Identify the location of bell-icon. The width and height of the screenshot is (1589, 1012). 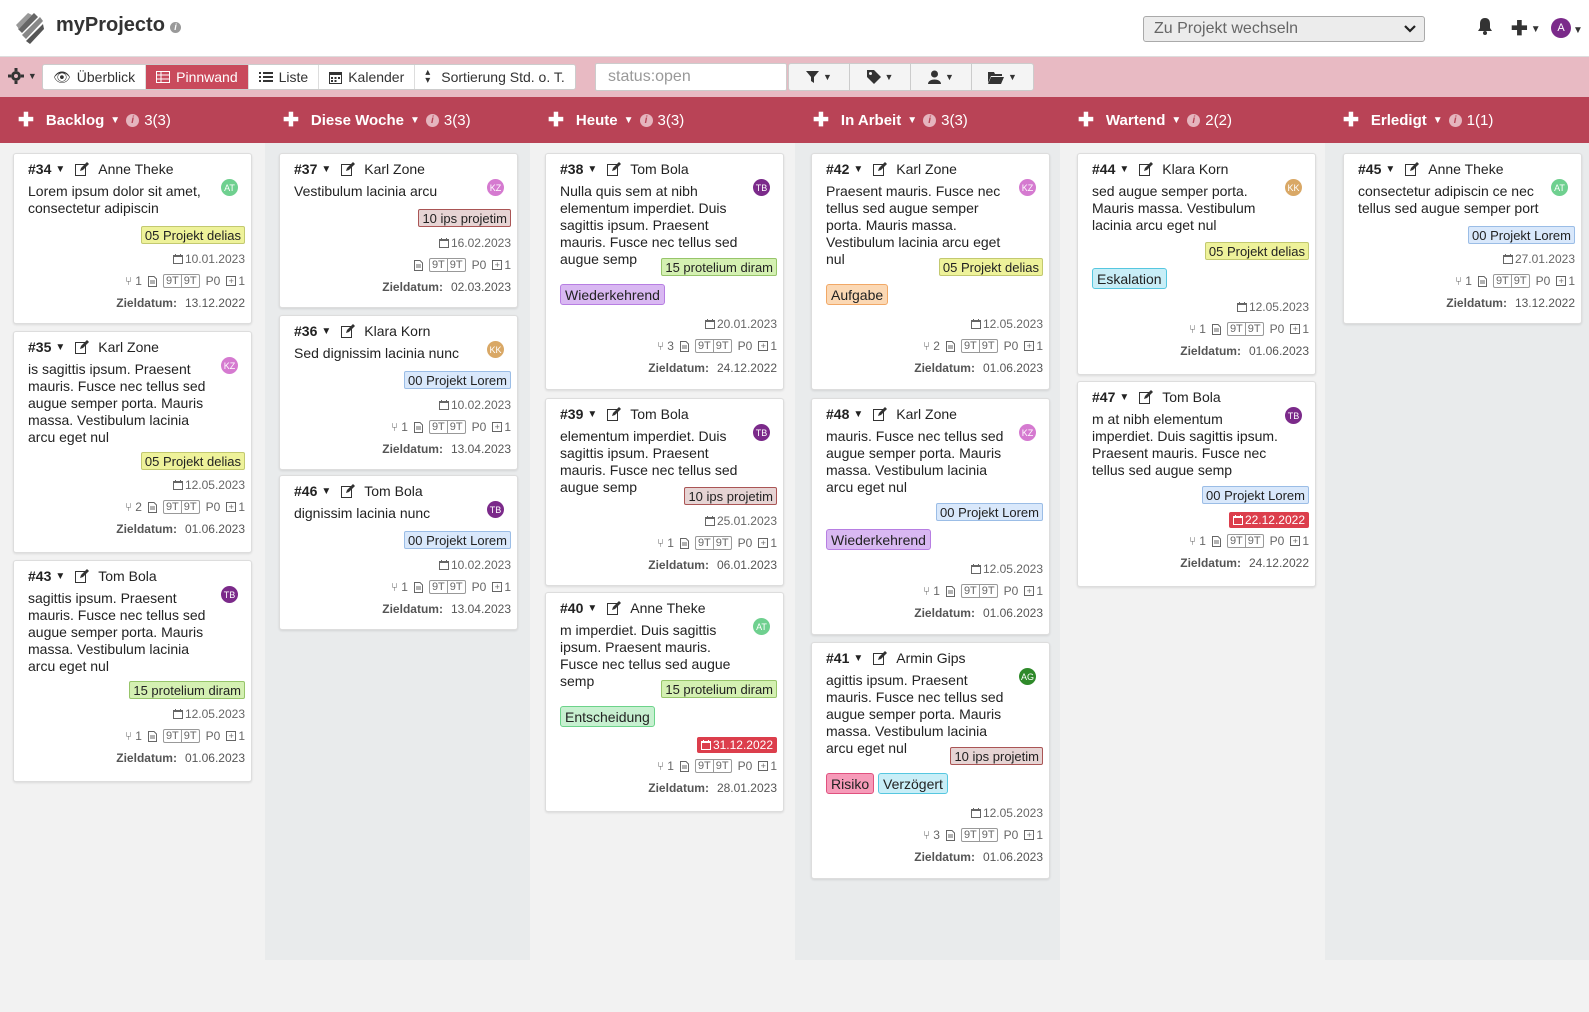
(1485, 26).